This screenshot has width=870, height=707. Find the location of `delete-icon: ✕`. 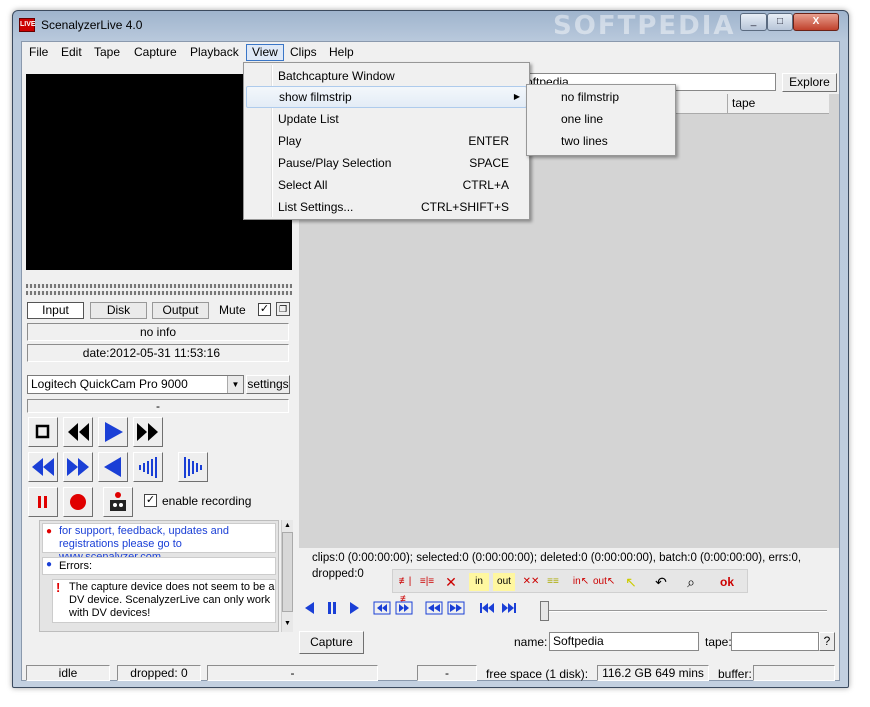

delete-icon: ✕ is located at coordinates (451, 582).